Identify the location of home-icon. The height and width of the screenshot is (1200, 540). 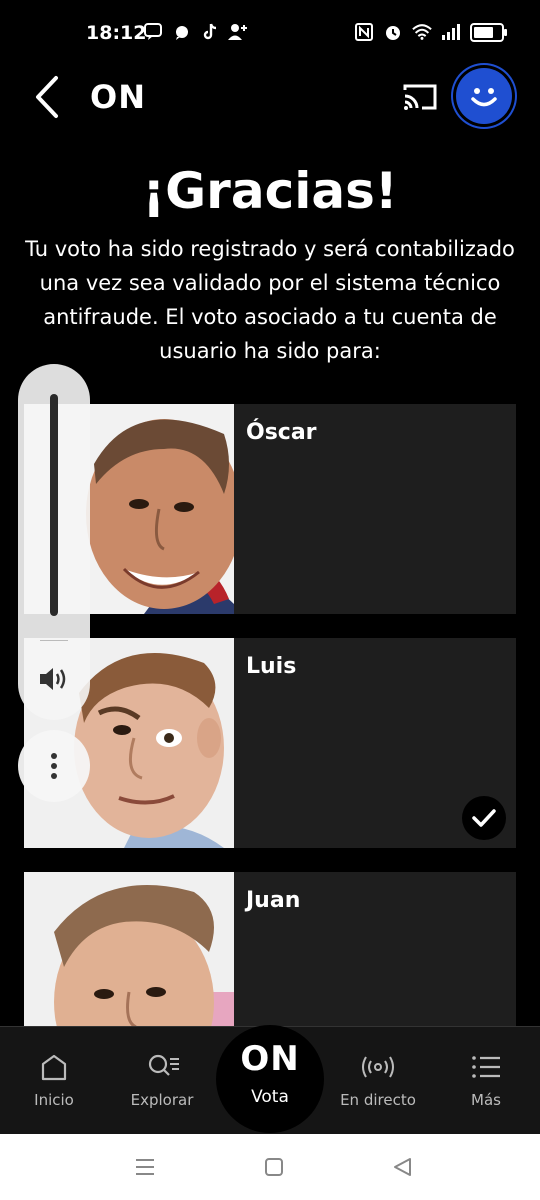
(54, 1067).